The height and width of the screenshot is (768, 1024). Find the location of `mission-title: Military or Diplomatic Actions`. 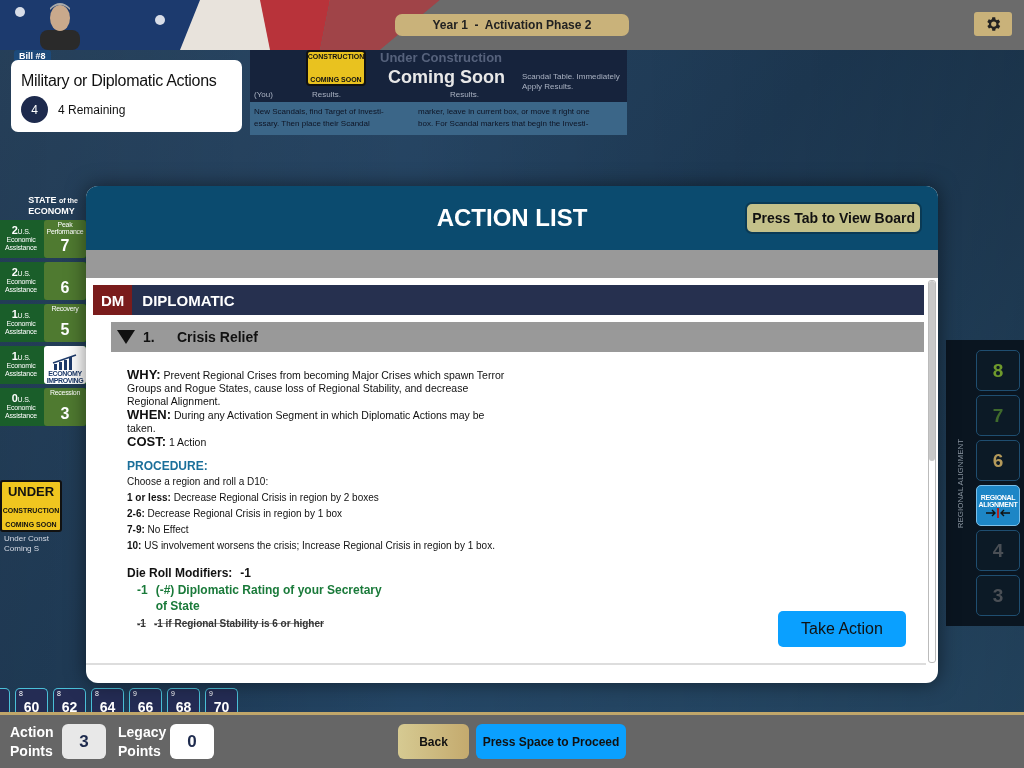

mission-title: Military or Diplomatic Actions is located at coordinates (119, 81).